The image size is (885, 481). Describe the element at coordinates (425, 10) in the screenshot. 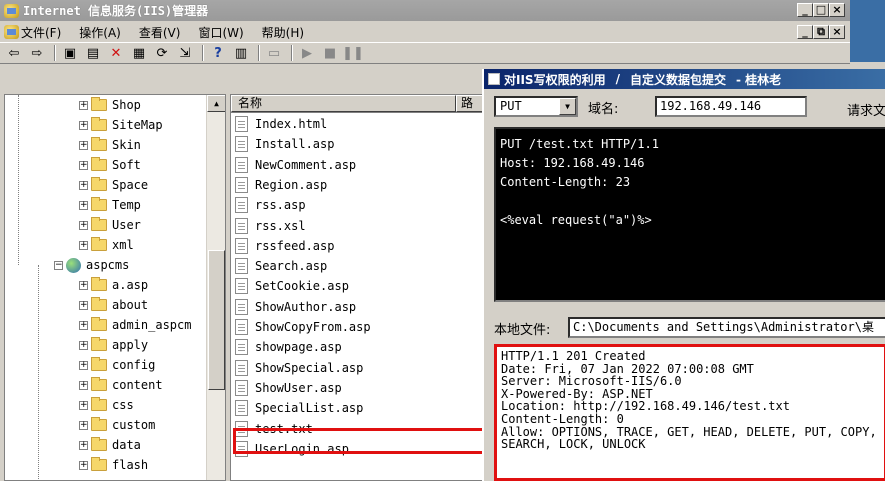

I see `iis-window-titlebar: Internet 信息服务(IIS)管理器` at that location.